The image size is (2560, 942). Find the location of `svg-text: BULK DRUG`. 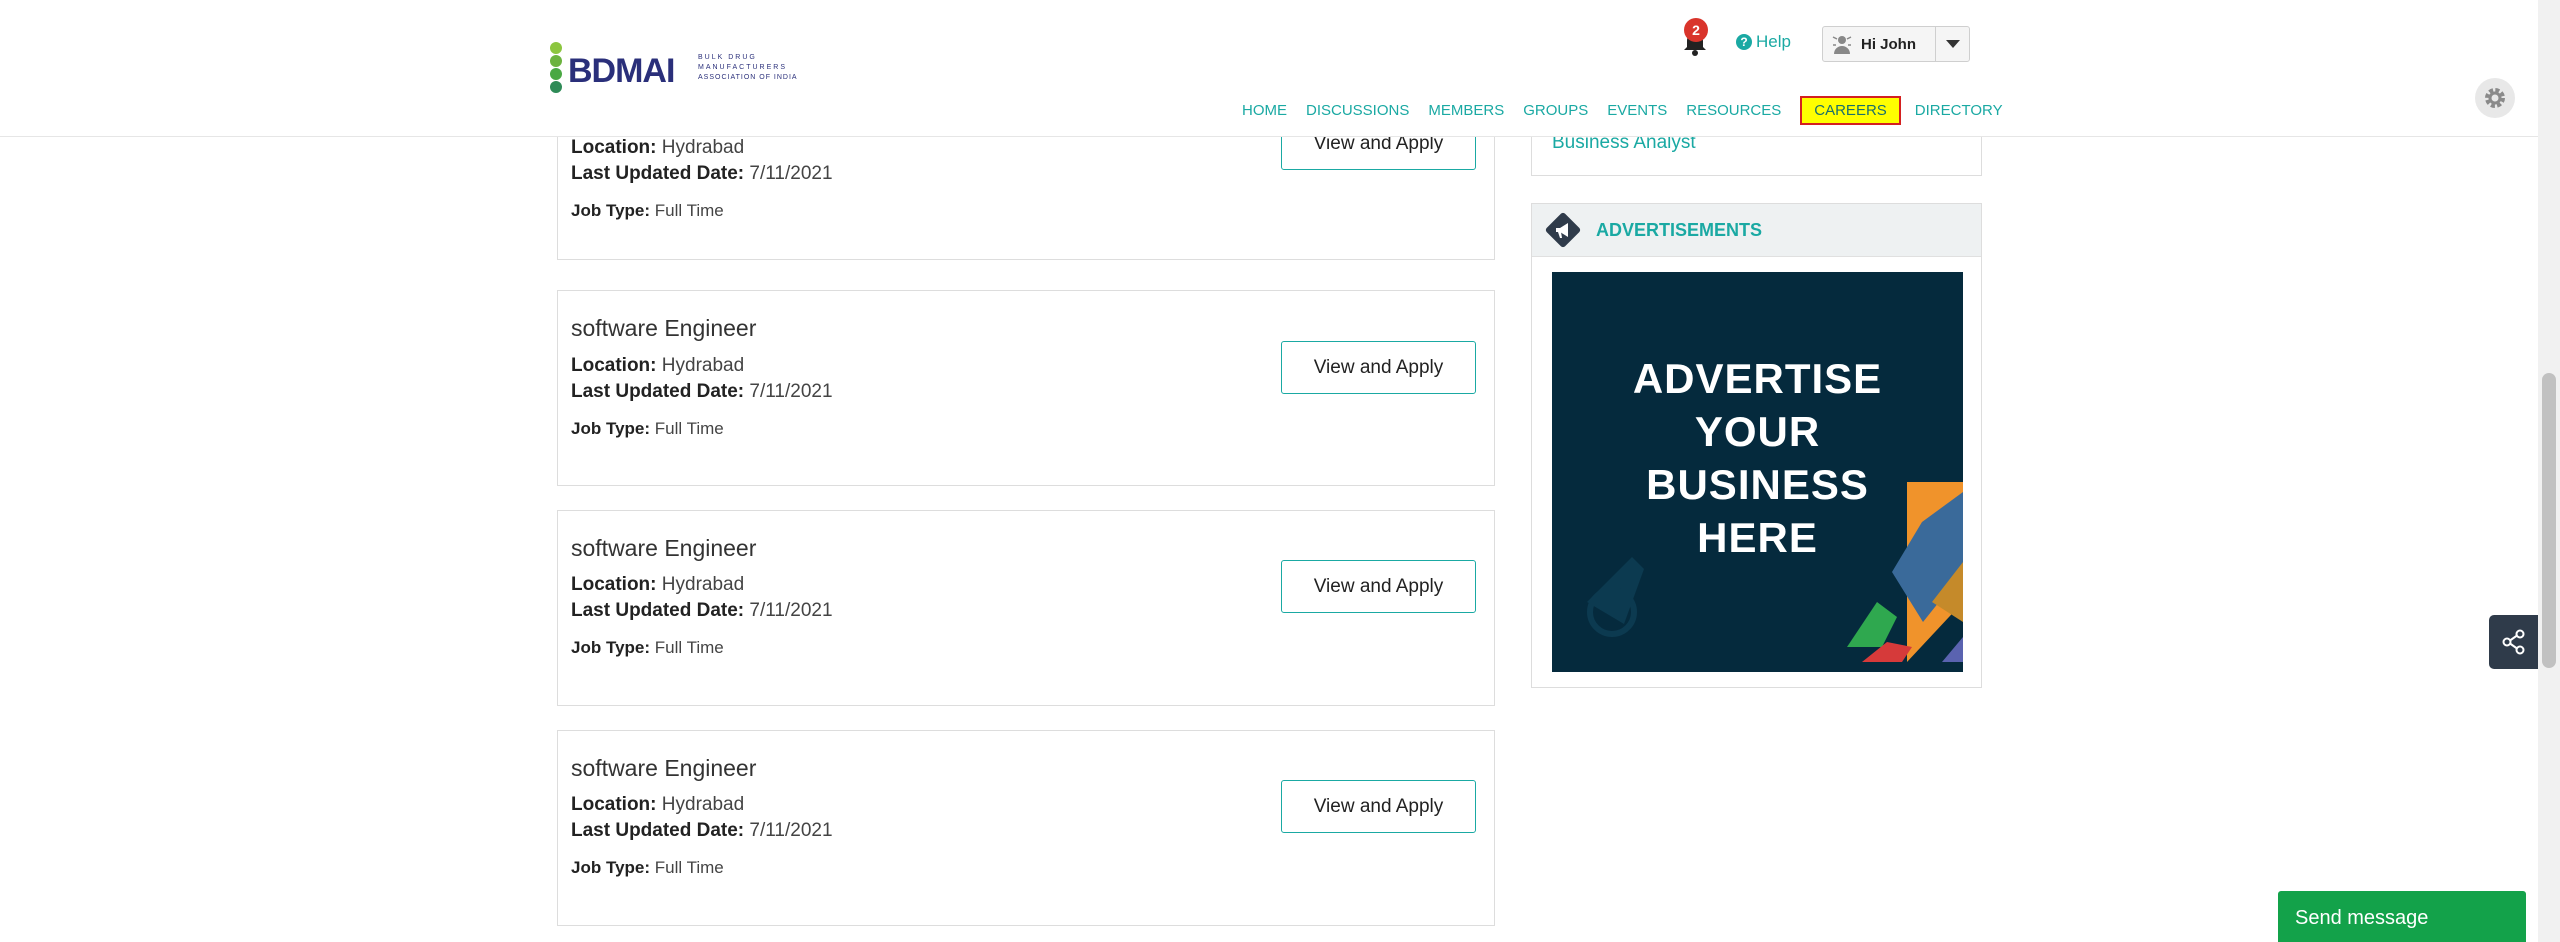

svg-text: BULK DRUG is located at coordinates (727, 57).